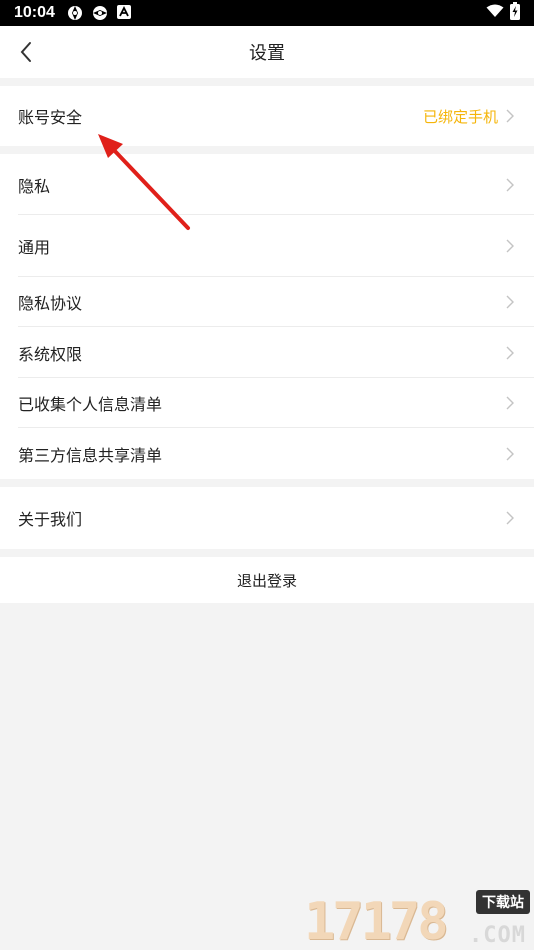  What do you see at coordinates (267, 13) in the screenshot?
I see `status-bar: 10:04` at bounding box center [267, 13].